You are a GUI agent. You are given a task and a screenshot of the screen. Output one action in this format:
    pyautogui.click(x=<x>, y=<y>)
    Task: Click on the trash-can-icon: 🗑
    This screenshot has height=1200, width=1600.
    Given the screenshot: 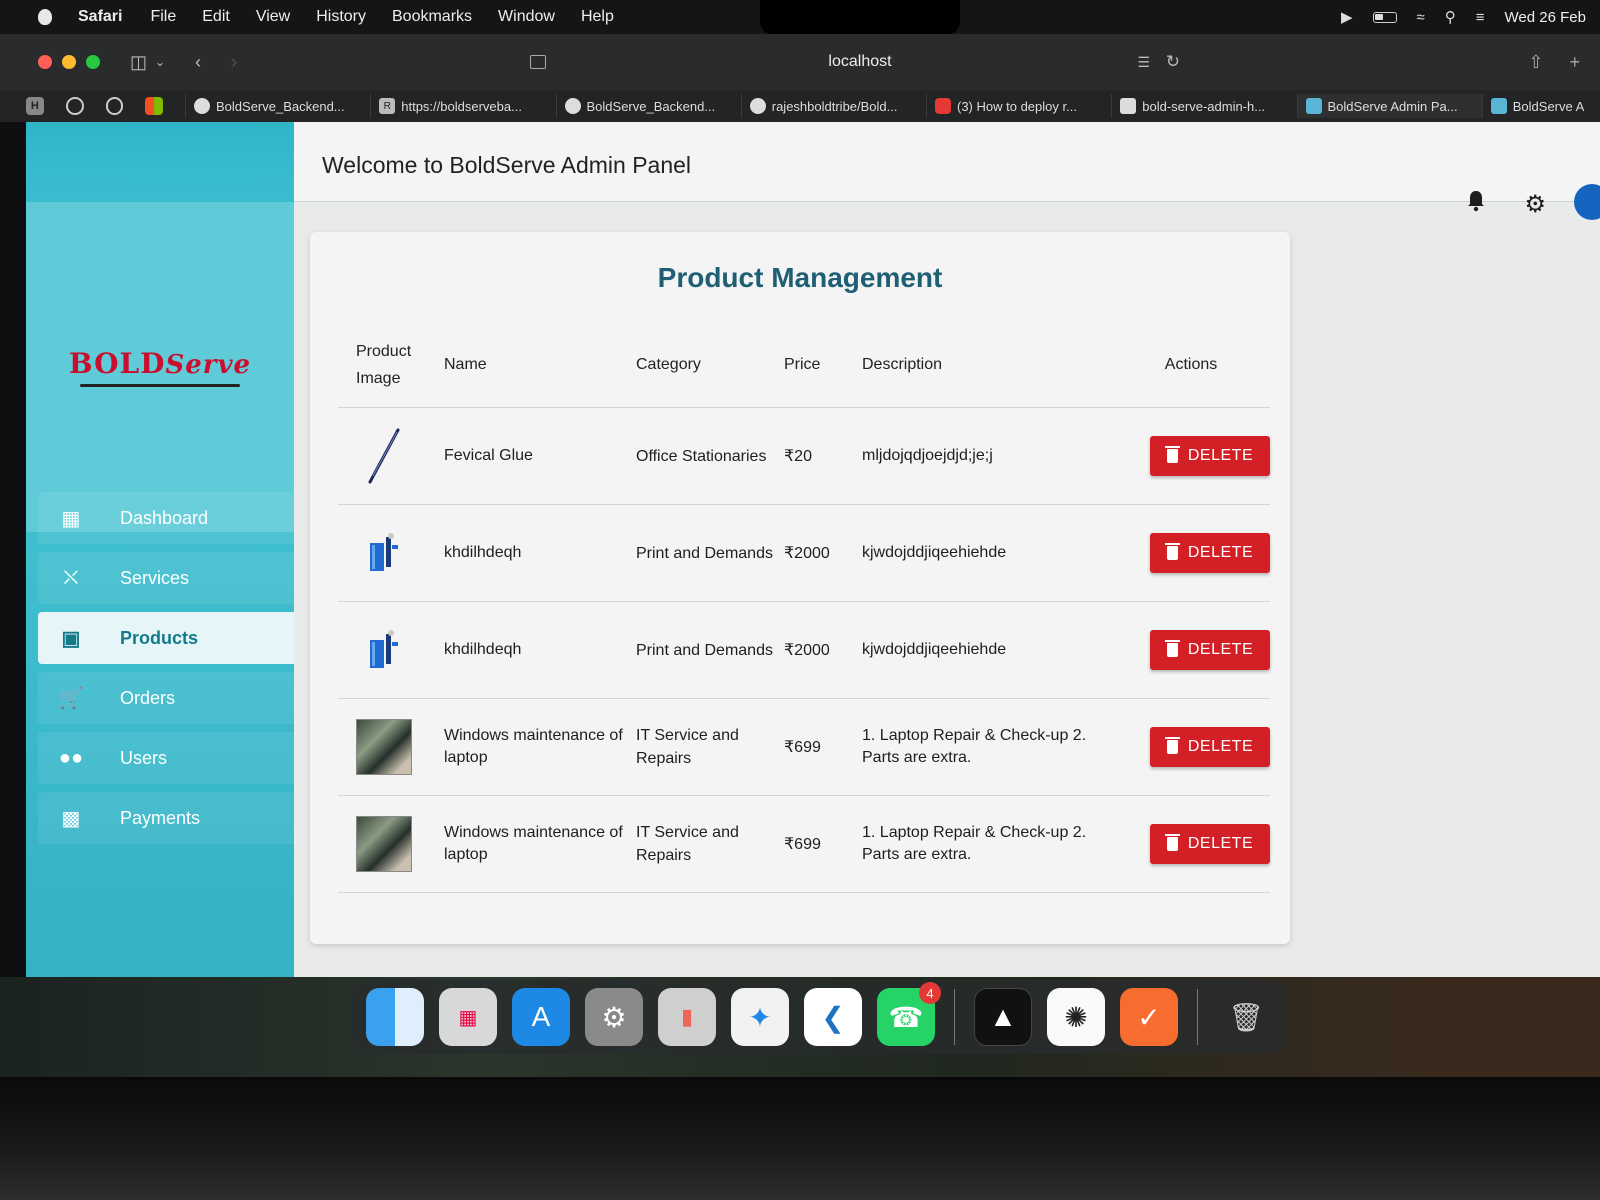 What is the action you would take?
    pyautogui.click(x=1246, y=1017)
    